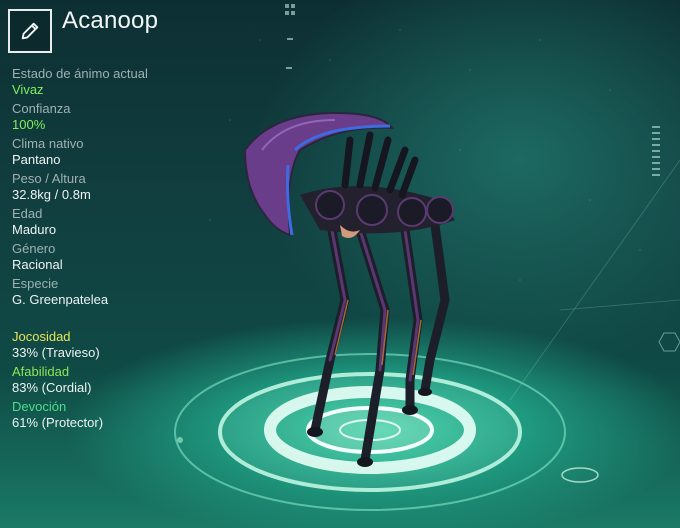 The image size is (680, 528). I want to click on stat-climate: Clima nativo Pantano, so click(112, 152).